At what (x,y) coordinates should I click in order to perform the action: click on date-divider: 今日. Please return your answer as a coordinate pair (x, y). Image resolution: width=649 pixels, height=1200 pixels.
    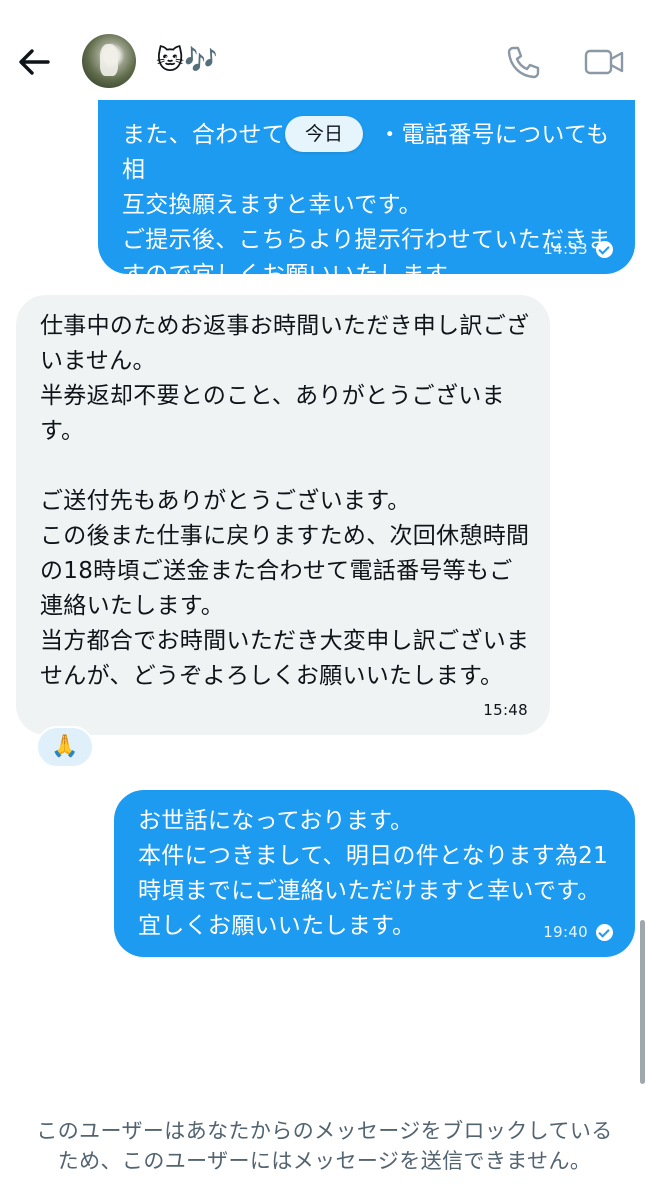
    Looking at the image, I should click on (324, 134).